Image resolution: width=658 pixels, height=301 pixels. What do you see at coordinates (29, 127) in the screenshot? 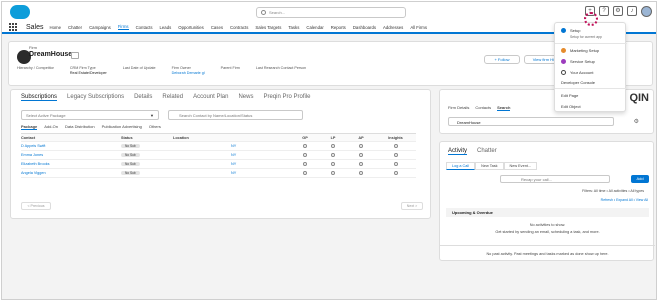
I see `subtab-package: Package` at bounding box center [29, 127].